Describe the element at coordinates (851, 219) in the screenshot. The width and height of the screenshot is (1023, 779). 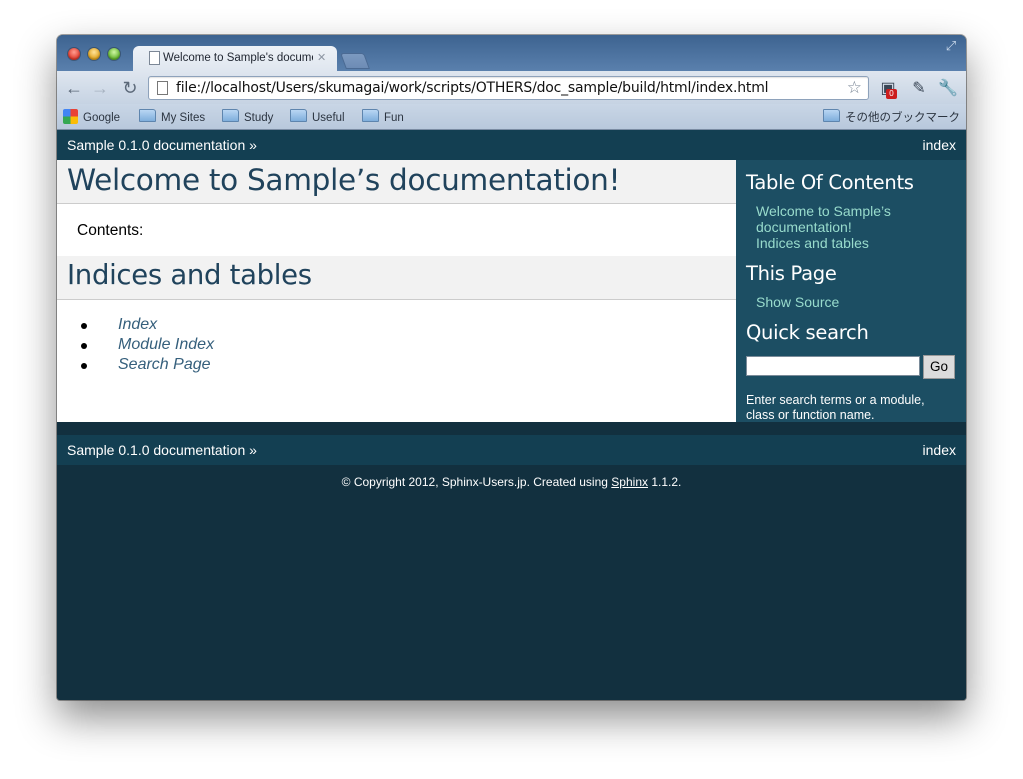
I see `toc-link-welcome: Welcome to Sample’s documentation!` at that location.